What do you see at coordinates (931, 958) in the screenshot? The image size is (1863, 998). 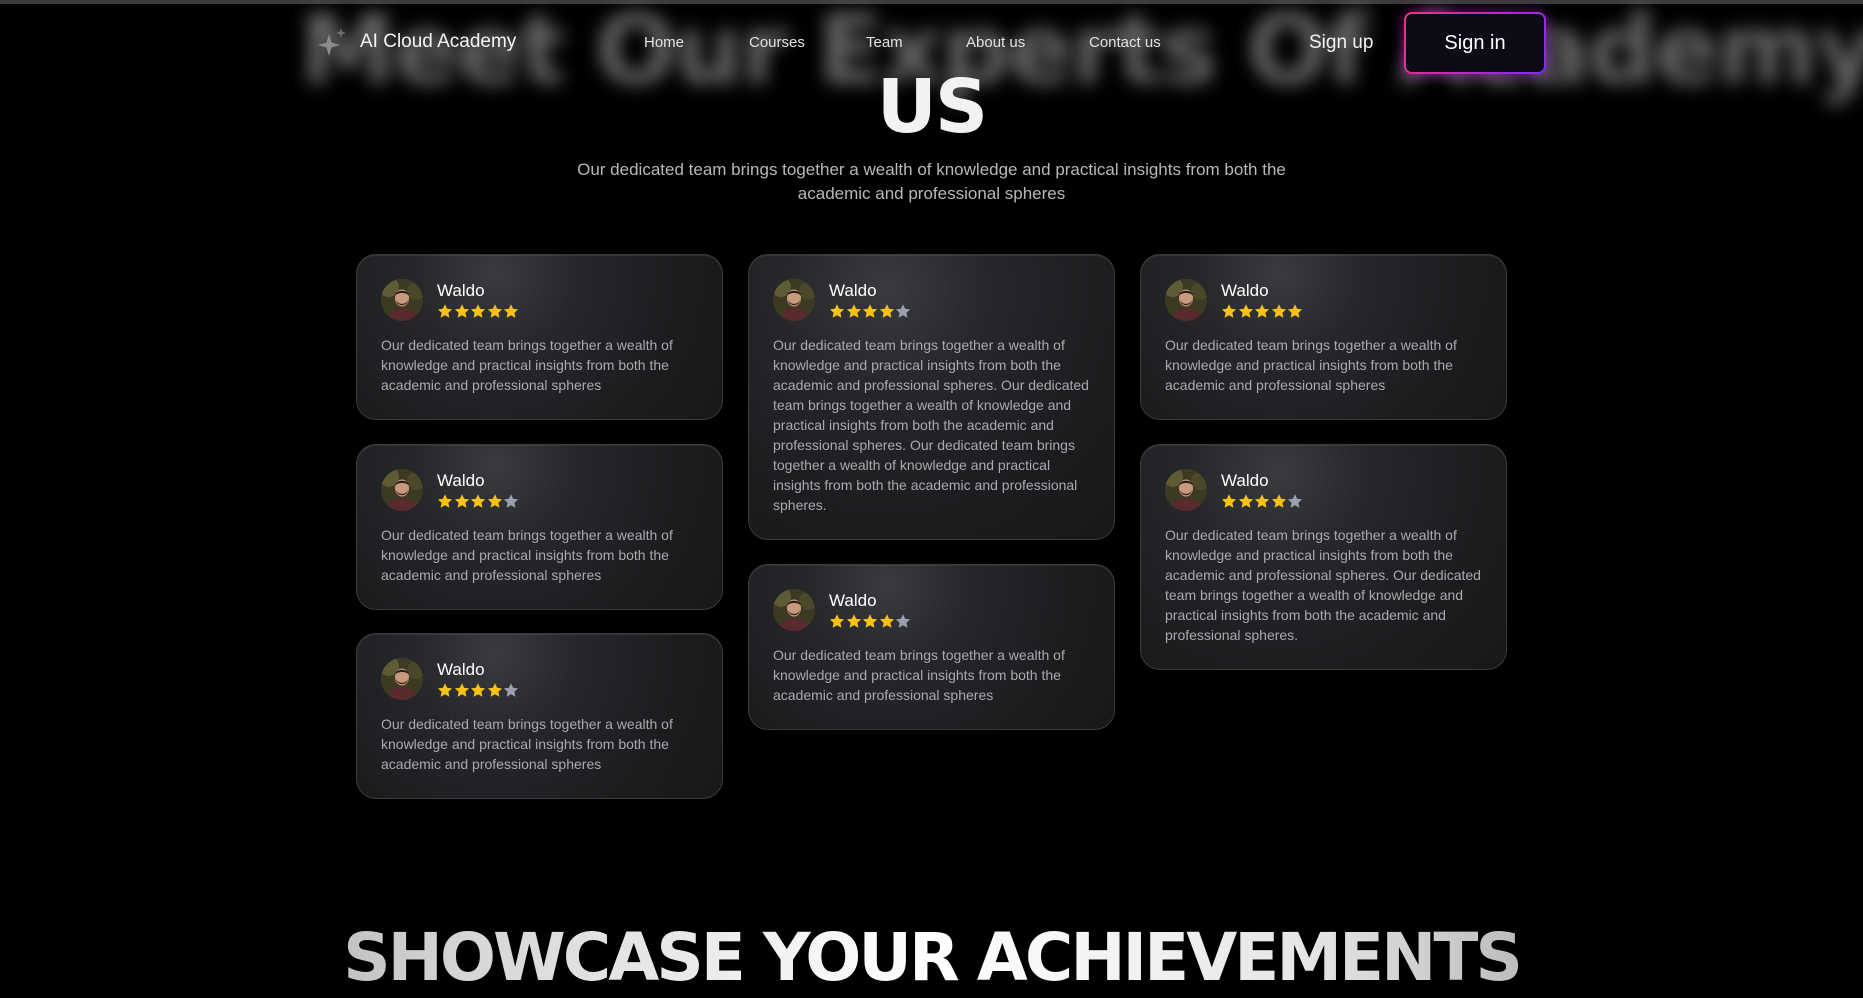 I see `showcase-heading: SHOWCASE YOUR ACHIEVEMENTS` at bounding box center [931, 958].